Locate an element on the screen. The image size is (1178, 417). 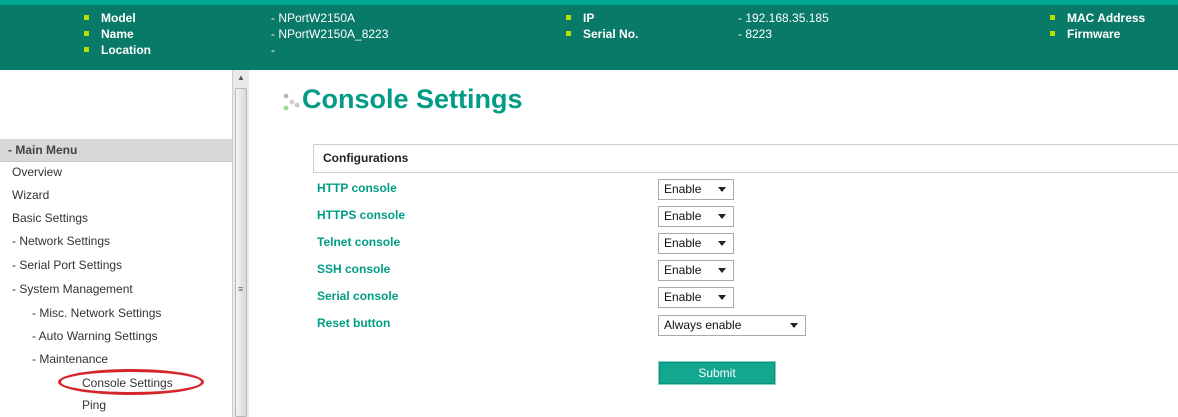
grip-icon: ≡ is located at coordinates (241, 289).